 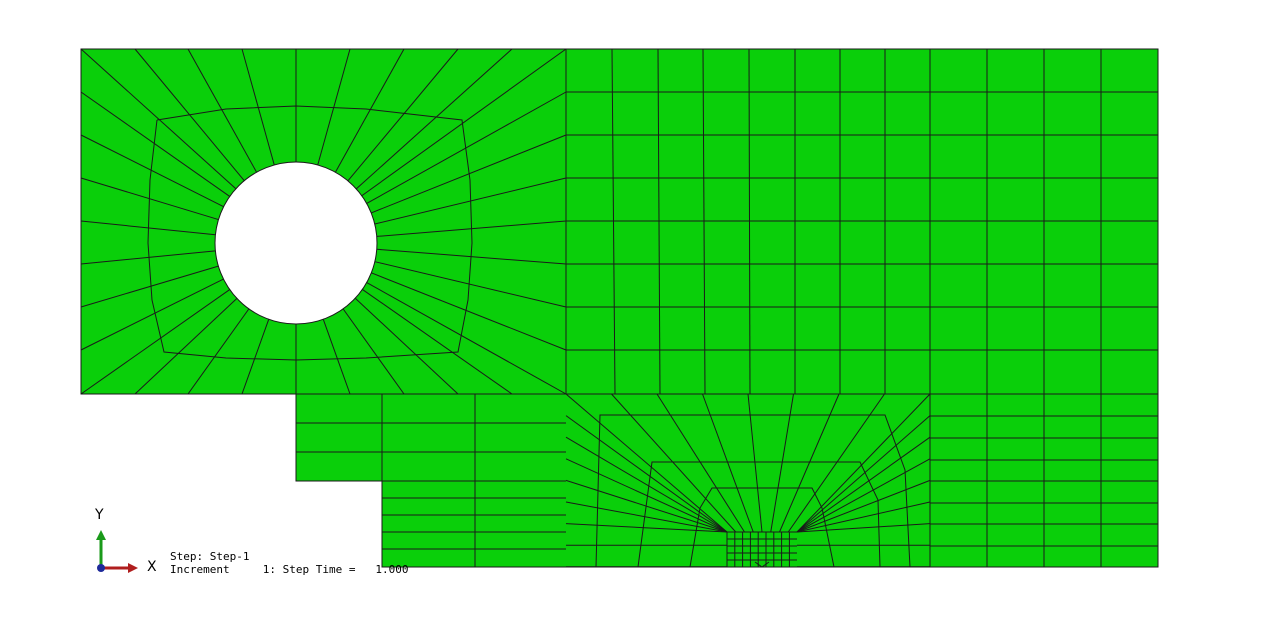 I want to click on step-label: Step: Step-1, so click(x=210, y=556).